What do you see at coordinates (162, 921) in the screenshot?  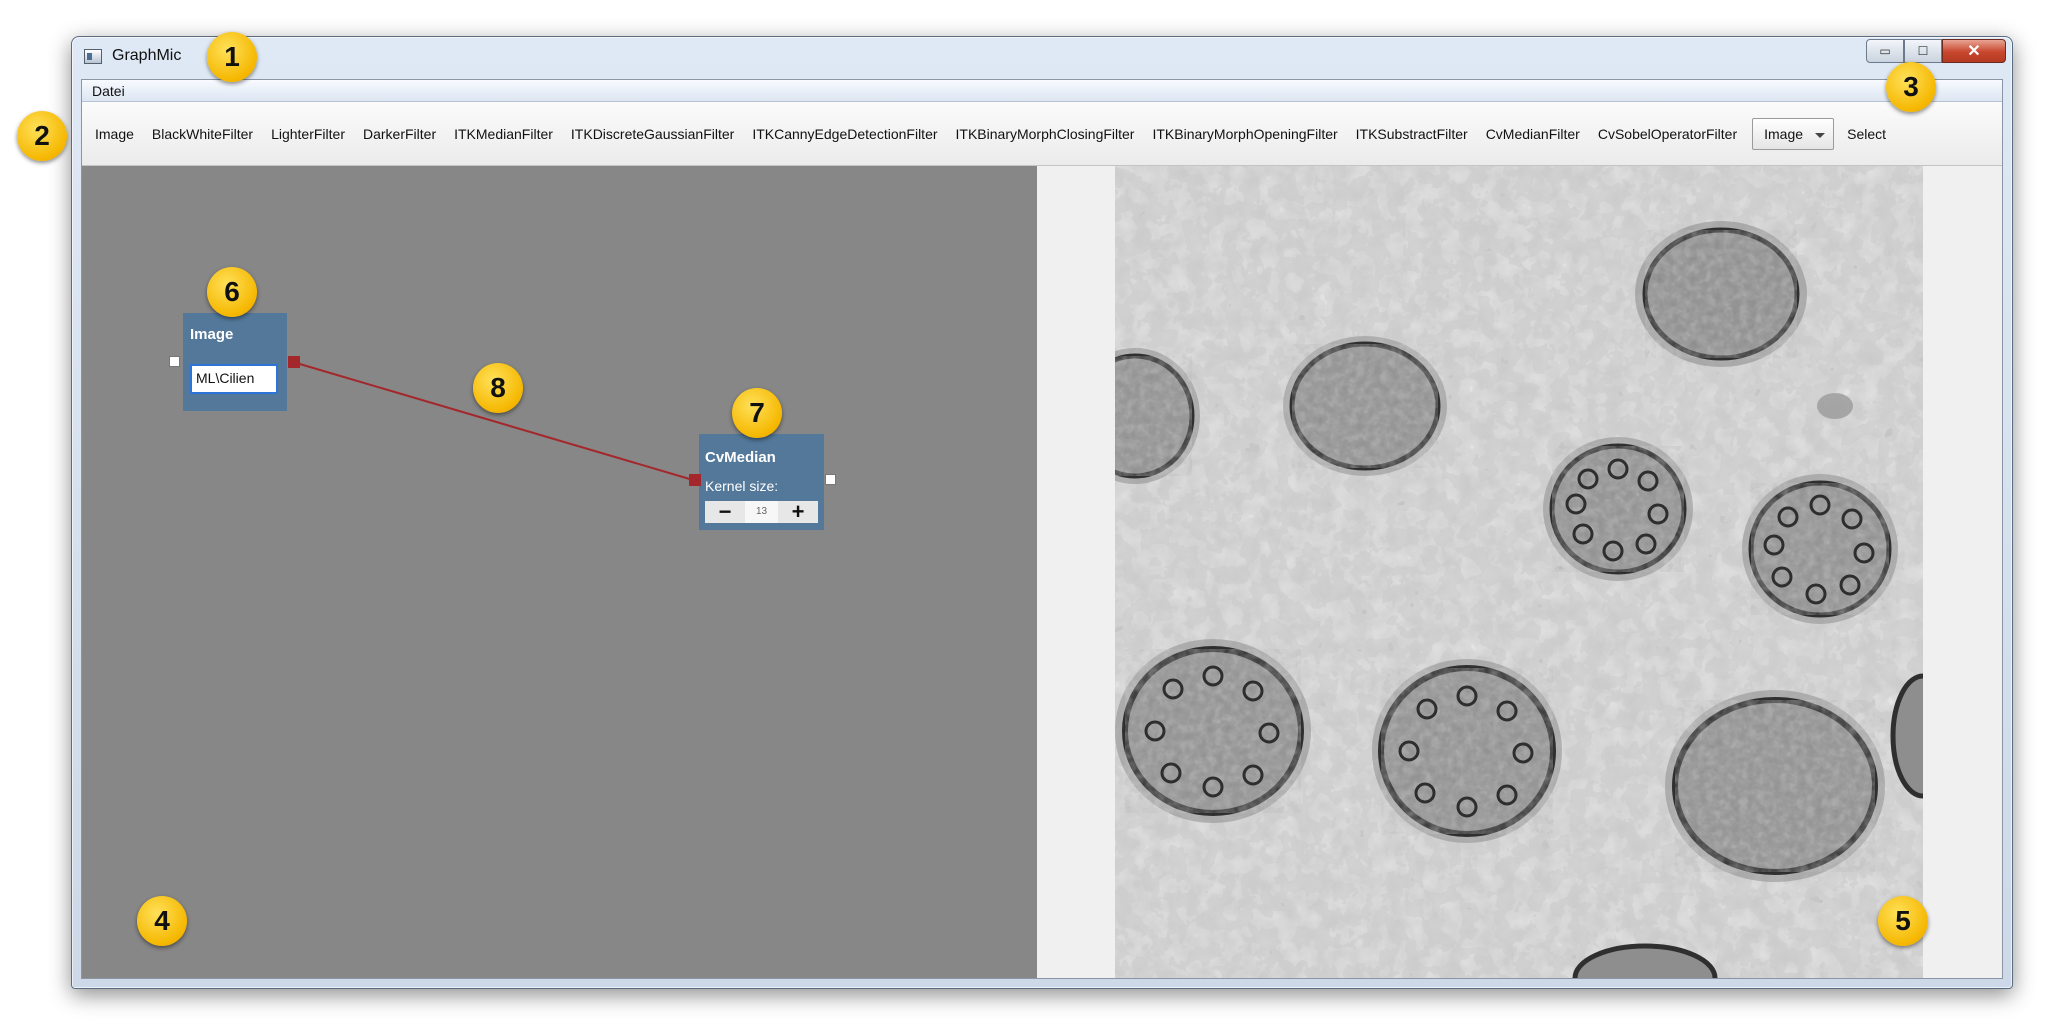 I see `callout-marker-4: 4` at bounding box center [162, 921].